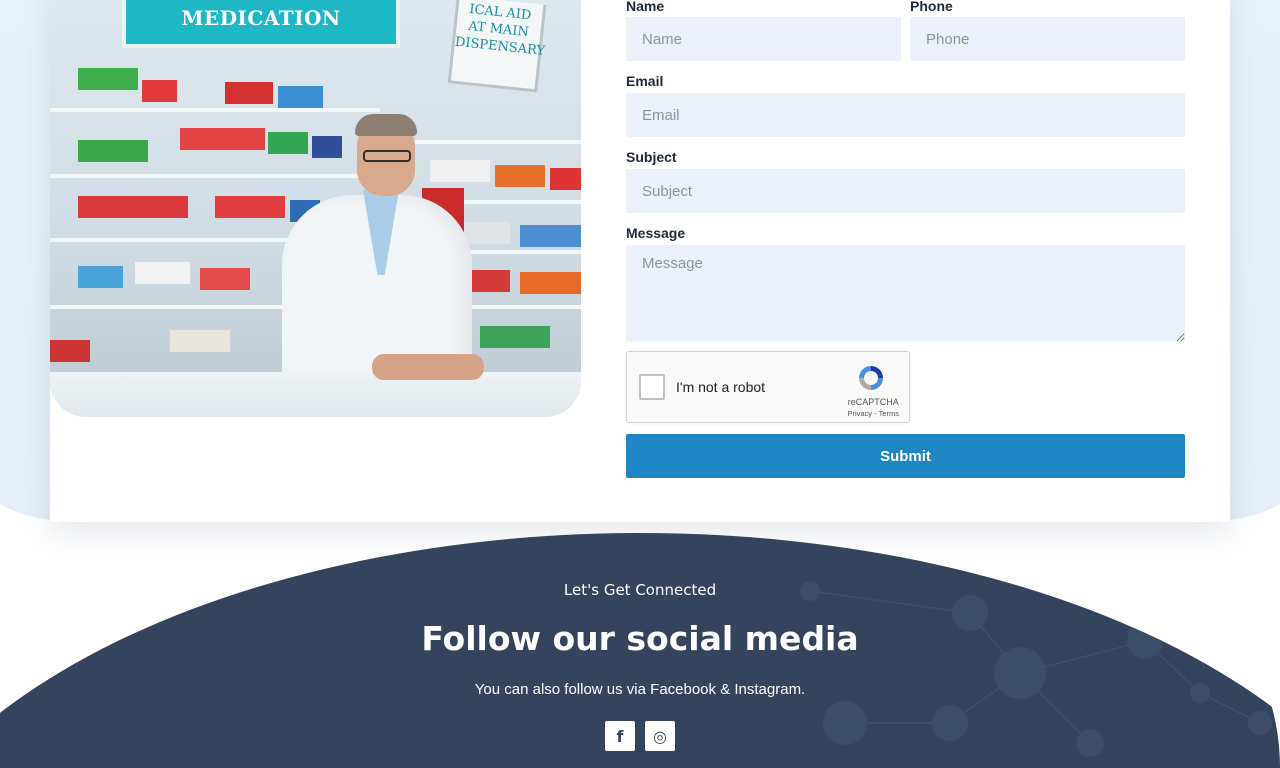 The image size is (1280, 768). Describe the element at coordinates (1047, 39) in the screenshot. I see `phone-input` at that location.